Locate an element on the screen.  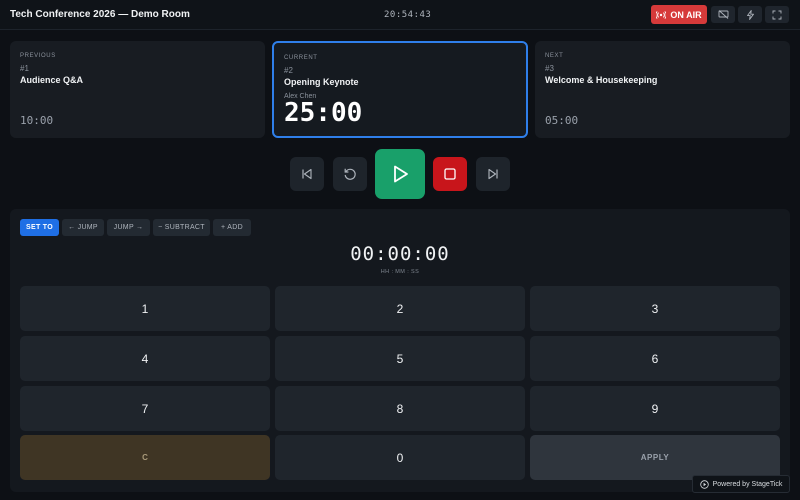
event-title: Tech Conference 2026 — Demo Room is located at coordinates (100, 14).